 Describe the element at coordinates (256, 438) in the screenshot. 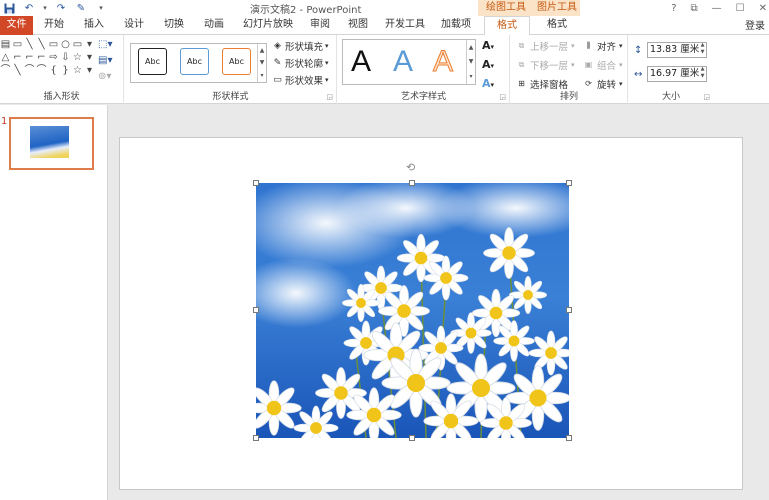

I see `resize-handle-bottom-left` at that location.